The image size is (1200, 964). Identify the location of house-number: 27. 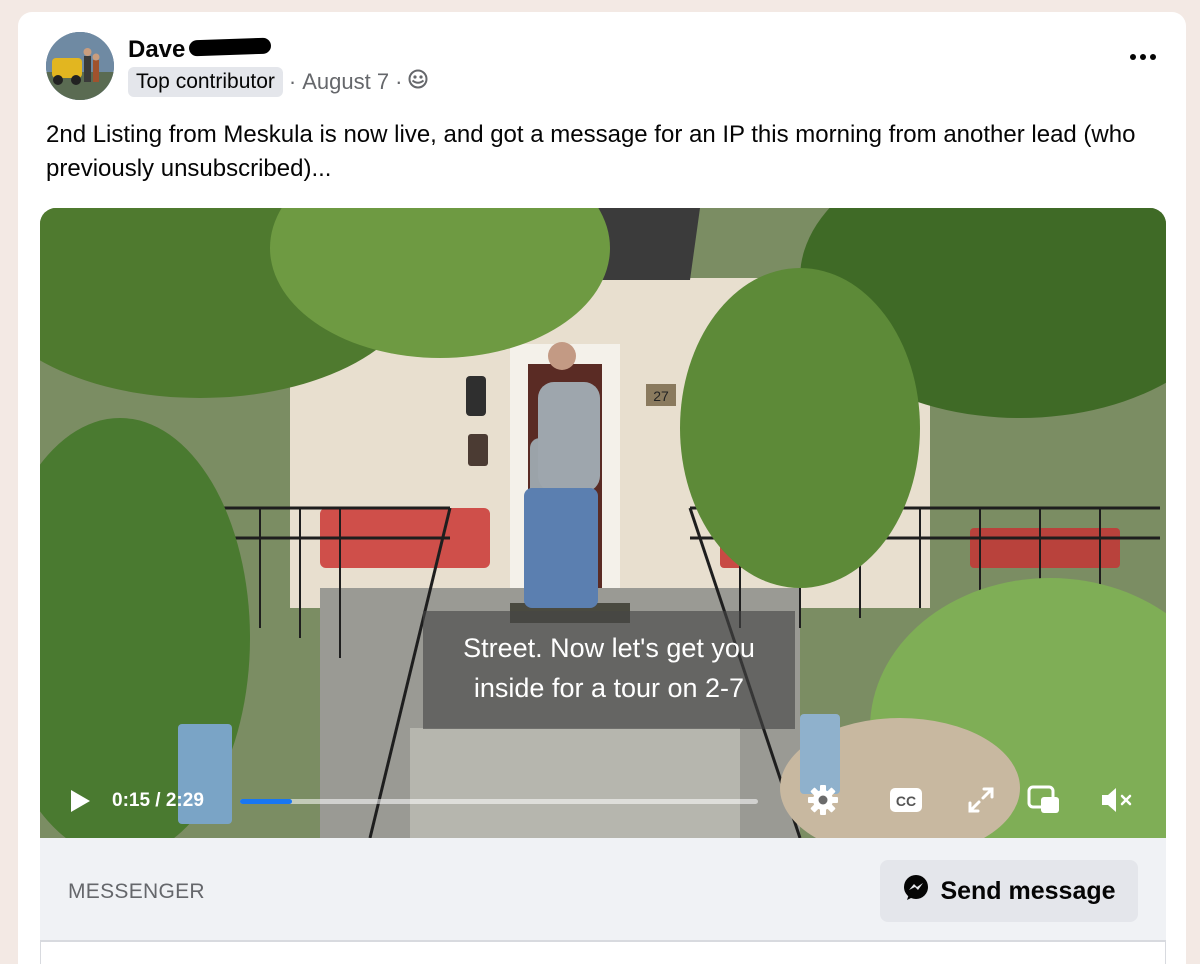
(661, 396).